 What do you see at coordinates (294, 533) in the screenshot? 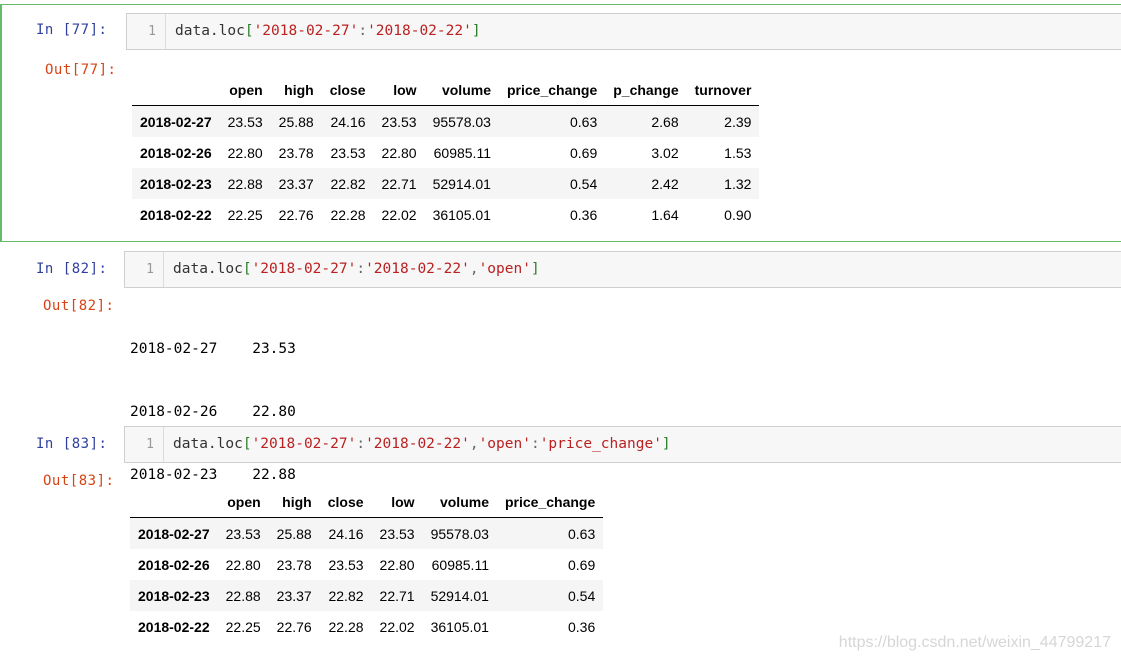
I see `table-cell: 25.88` at bounding box center [294, 533].